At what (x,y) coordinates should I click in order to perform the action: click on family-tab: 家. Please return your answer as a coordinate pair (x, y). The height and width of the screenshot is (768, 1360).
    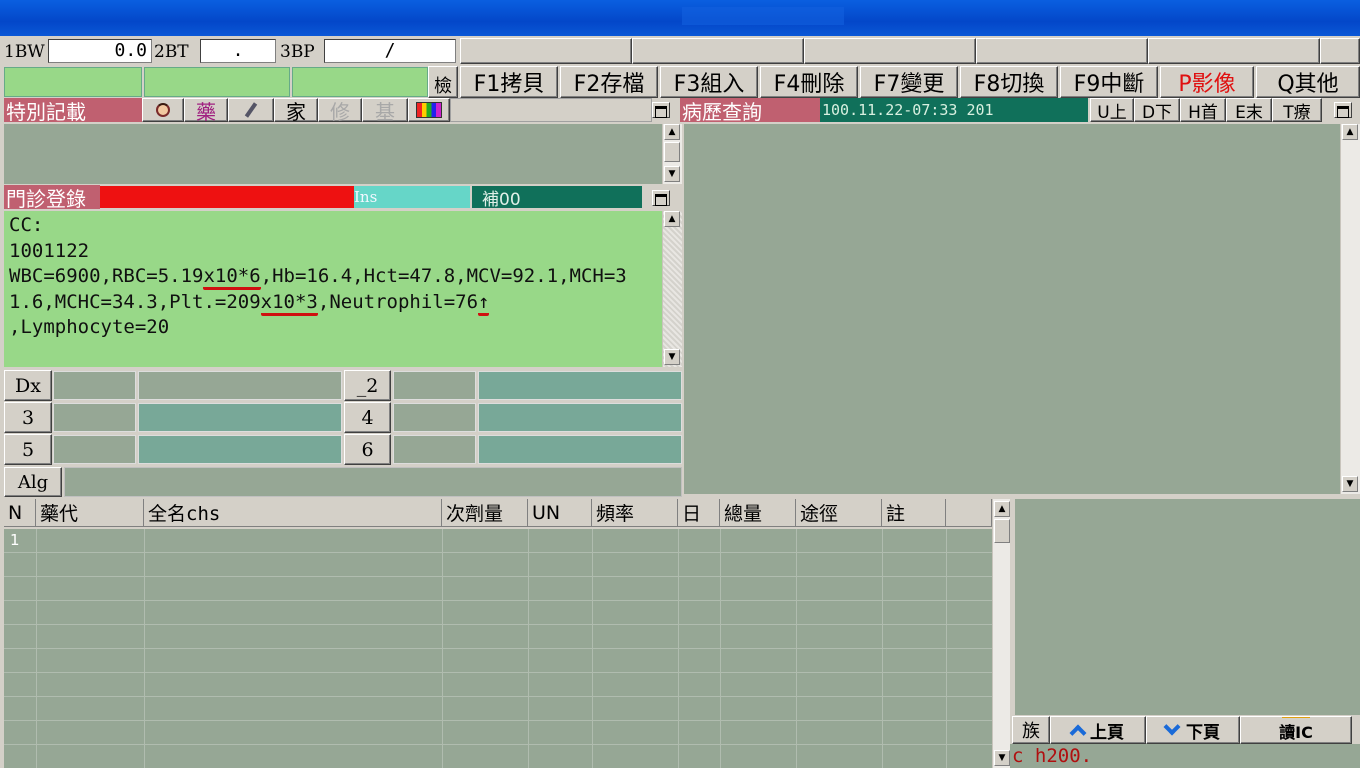
    Looking at the image, I should click on (296, 111).